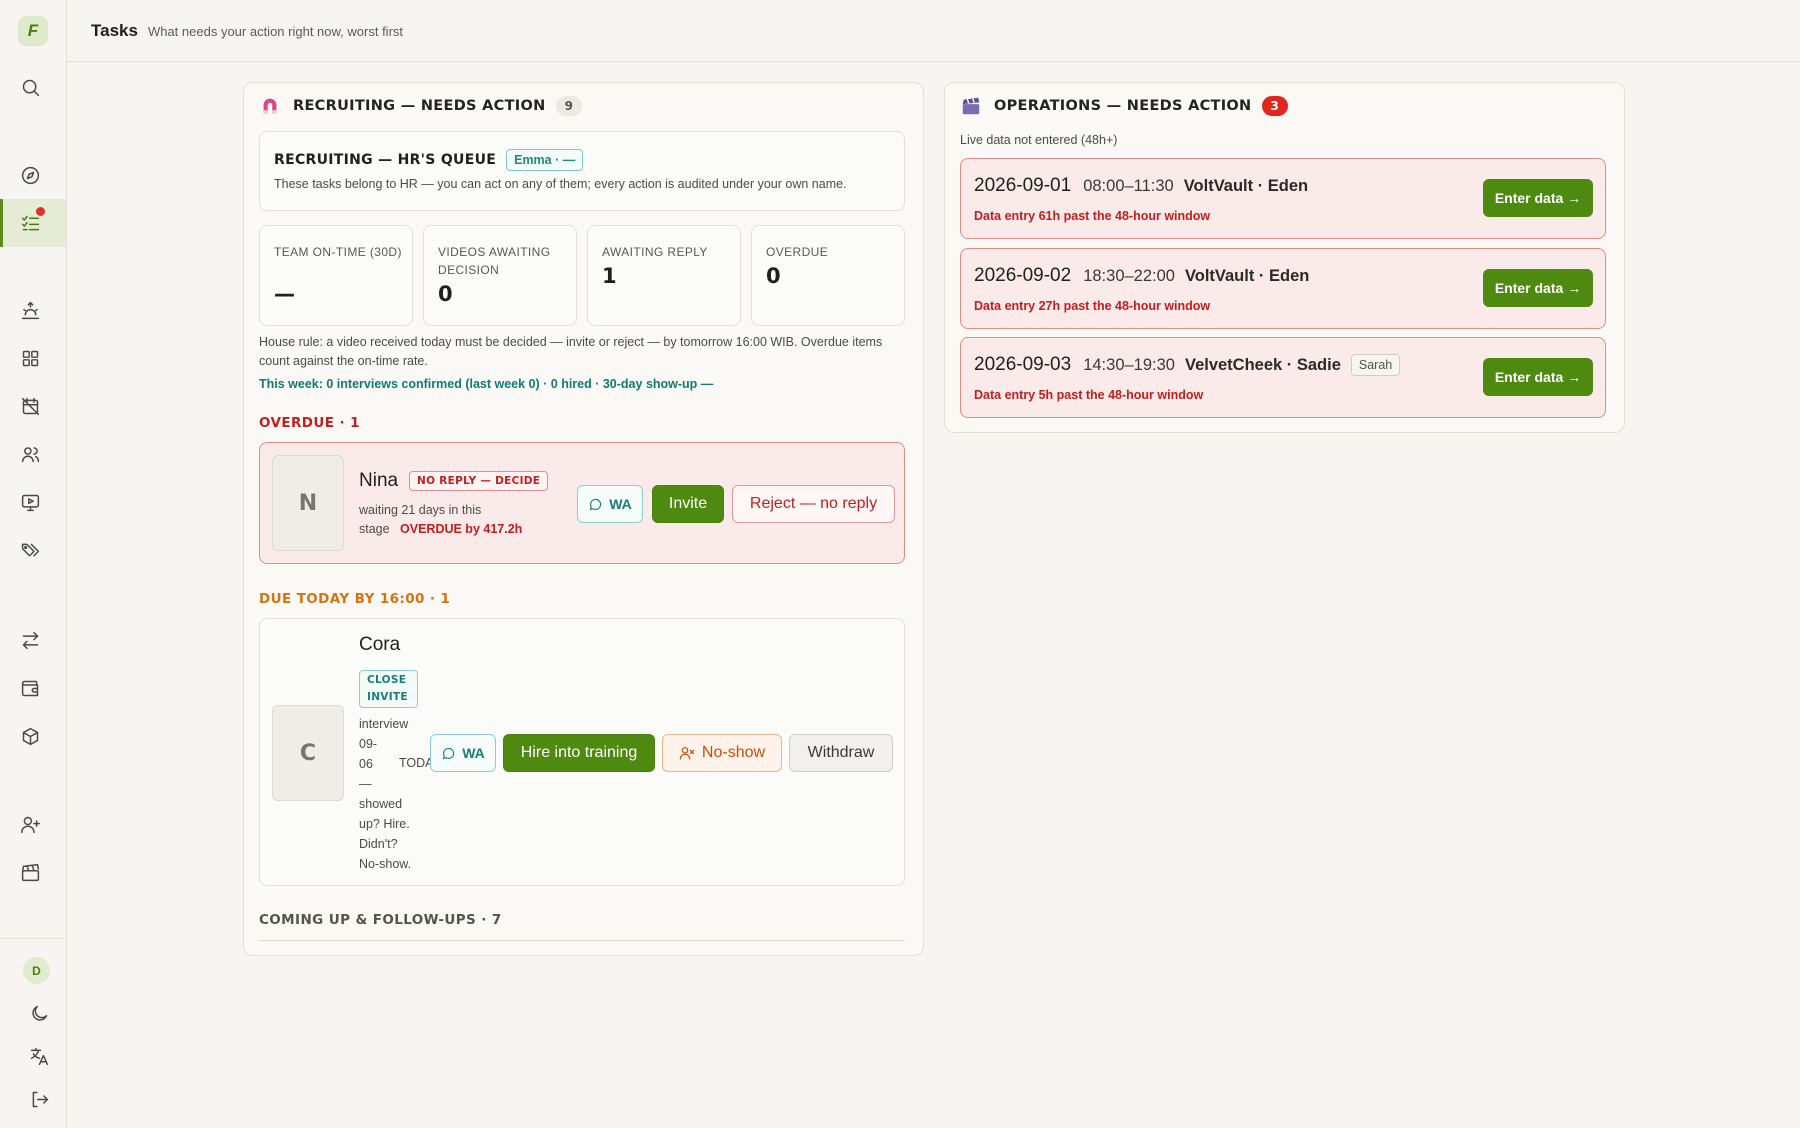 This screenshot has height=1128, width=1800. I want to click on sidebar: F D, so click(33, 564).